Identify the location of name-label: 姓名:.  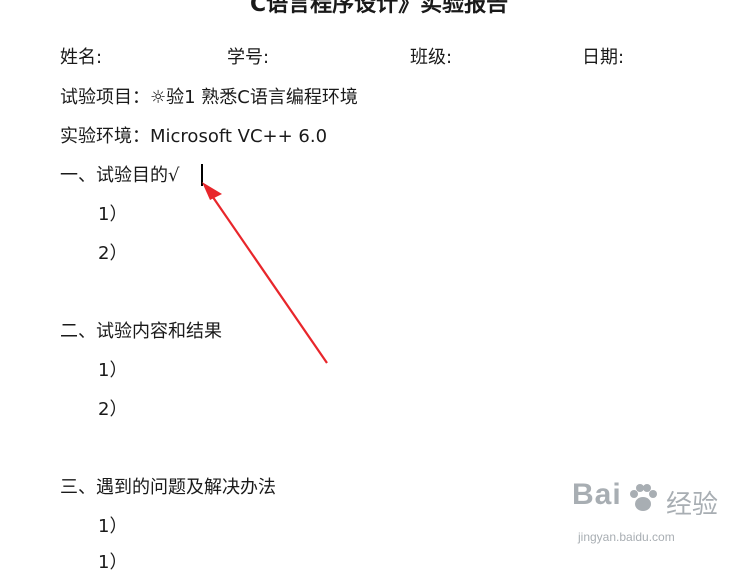
(81, 57).